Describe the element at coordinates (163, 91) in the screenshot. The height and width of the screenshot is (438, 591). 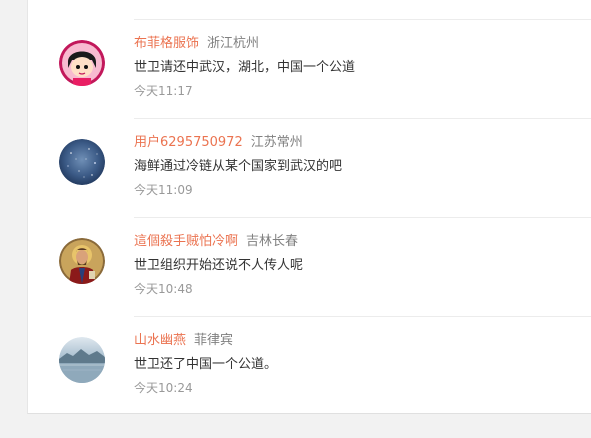
I see `comment-time: 今天11:17` at that location.